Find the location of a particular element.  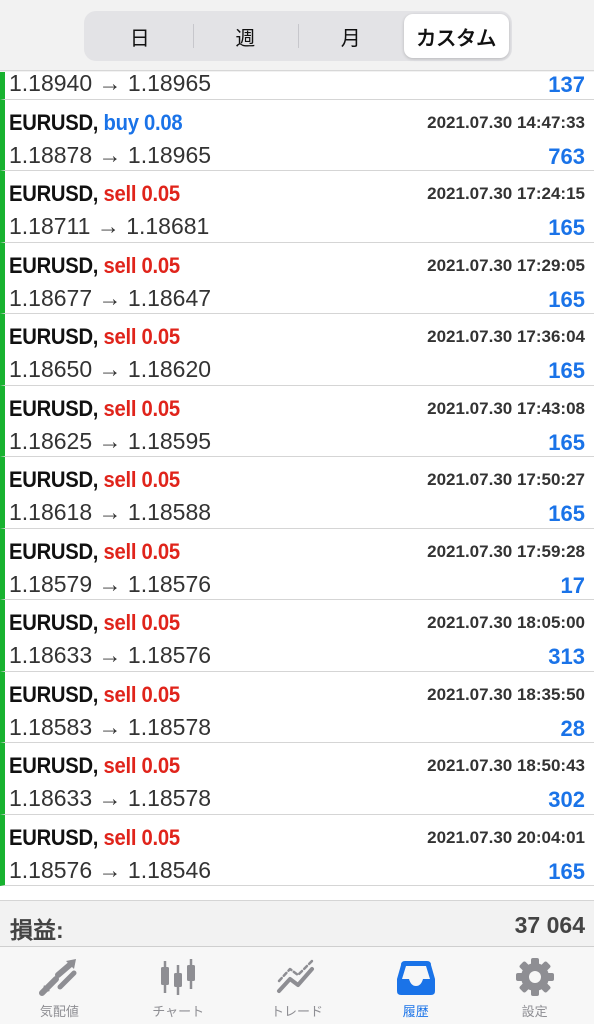

tab-quotes: 気配値 is located at coordinates (59, 985).